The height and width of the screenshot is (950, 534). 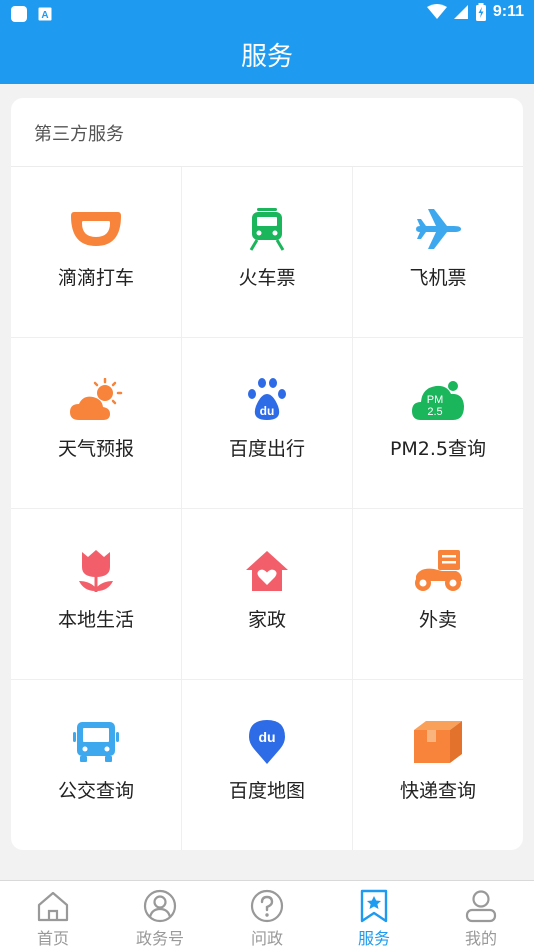 I want to click on service-label: PM2.5查询, so click(x=438, y=449).